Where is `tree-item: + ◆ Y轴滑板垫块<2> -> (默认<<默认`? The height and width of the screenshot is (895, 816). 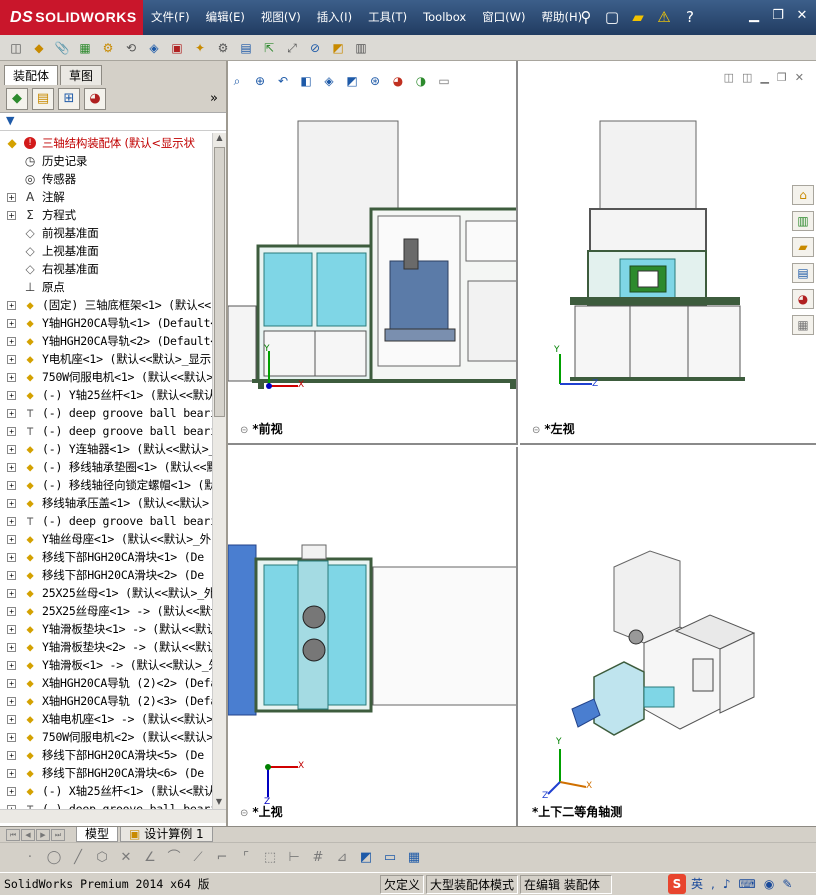
tree-item: + ◆ Y轴滑板垫块<2> -> (默认<<默认 is located at coordinates (106, 647).